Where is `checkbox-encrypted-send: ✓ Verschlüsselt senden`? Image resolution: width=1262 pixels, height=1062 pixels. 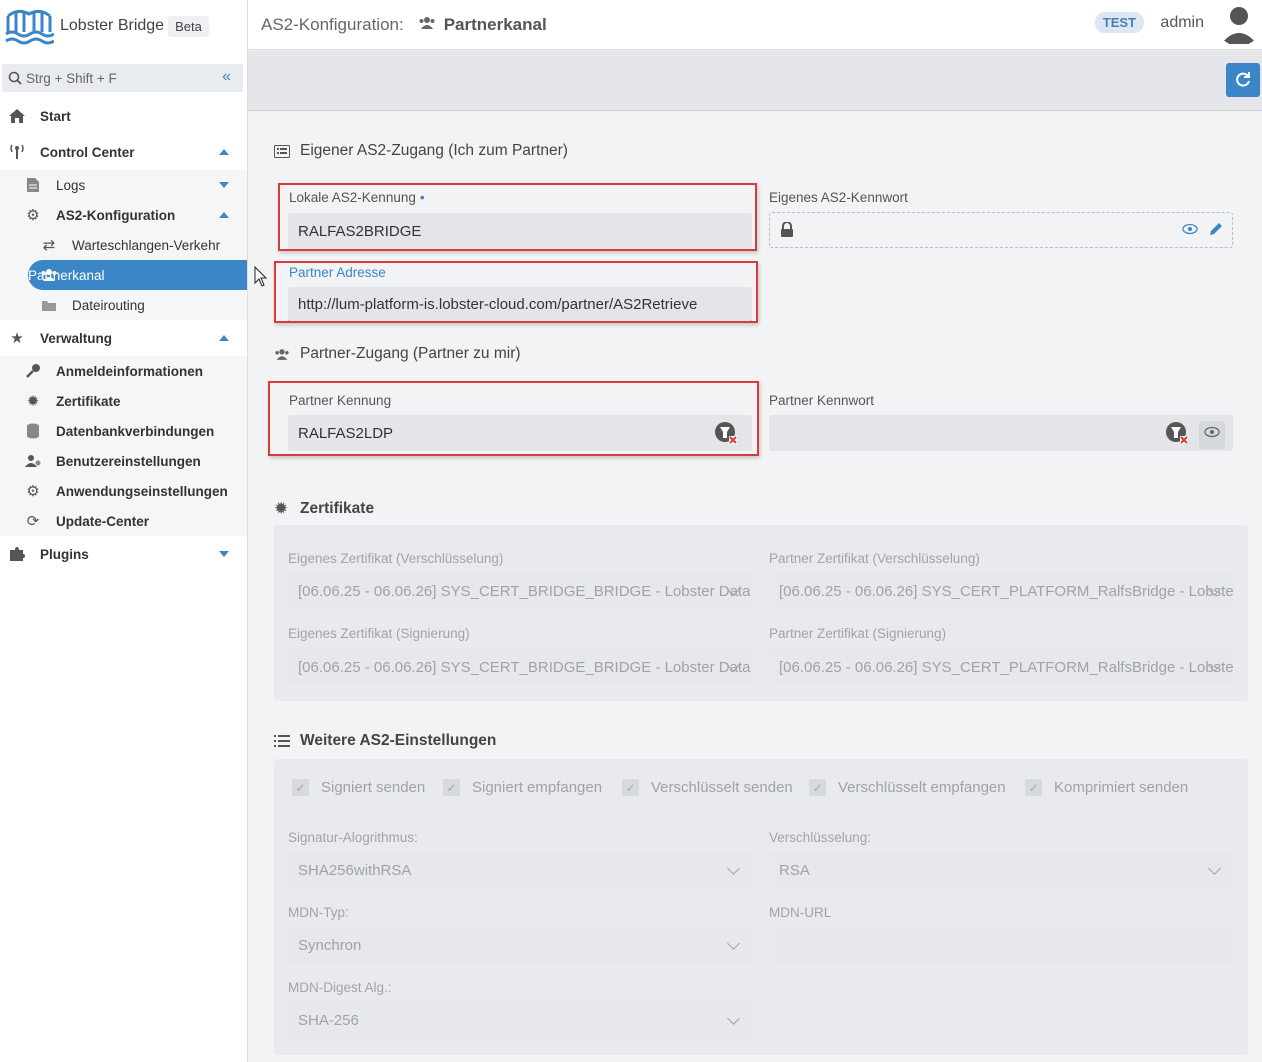 checkbox-encrypted-send: ✓ Verschlüsselt senden is located at coordinates (707, 787).